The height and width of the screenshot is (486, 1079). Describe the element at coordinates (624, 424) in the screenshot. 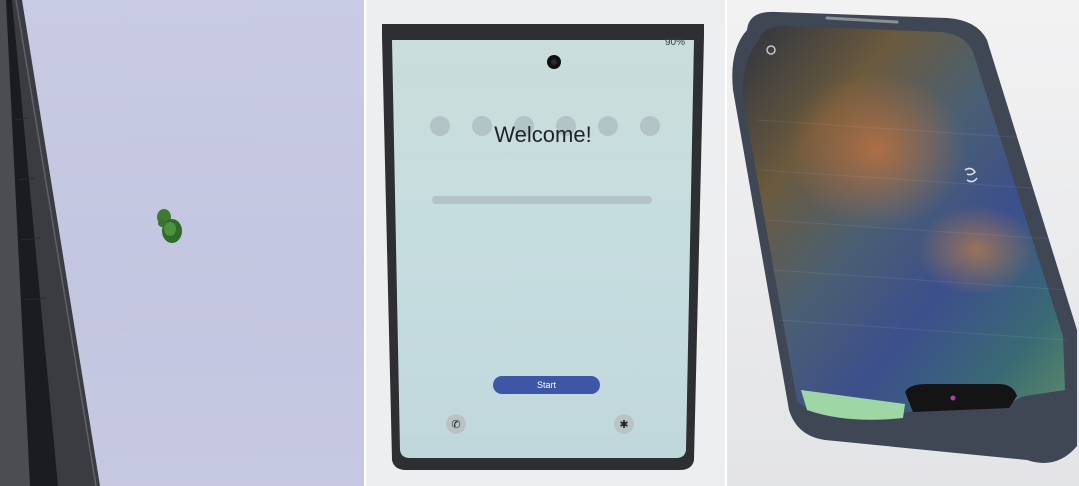

I see `accessibility-icon: ✱` at that location.